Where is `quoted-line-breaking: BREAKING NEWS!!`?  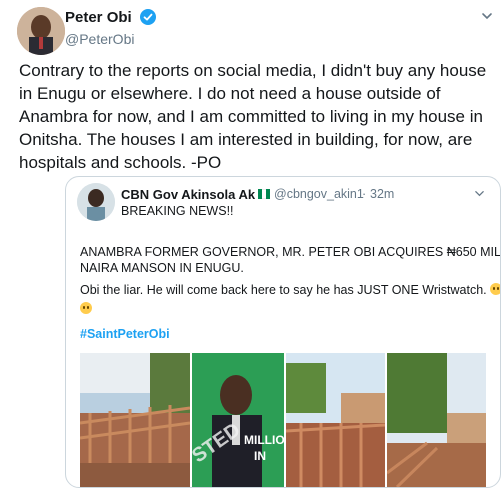 quoted-line-breaking: BREAKING NEWS!! is located at coordinates (177, 211).